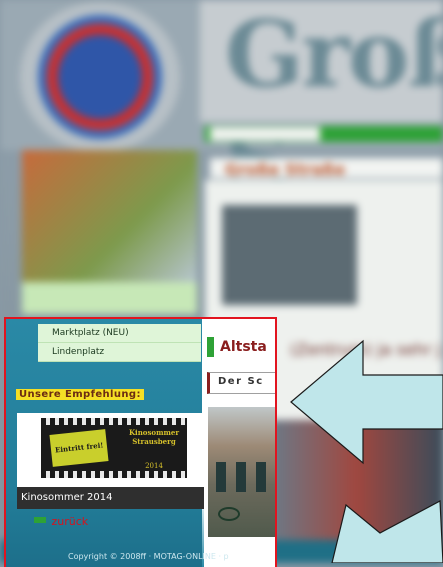 This screenshot has width=443, height=567. Describe the element at coordinates (70, 521) in the screenshot. I see `back-link-label: zurück` at that location.